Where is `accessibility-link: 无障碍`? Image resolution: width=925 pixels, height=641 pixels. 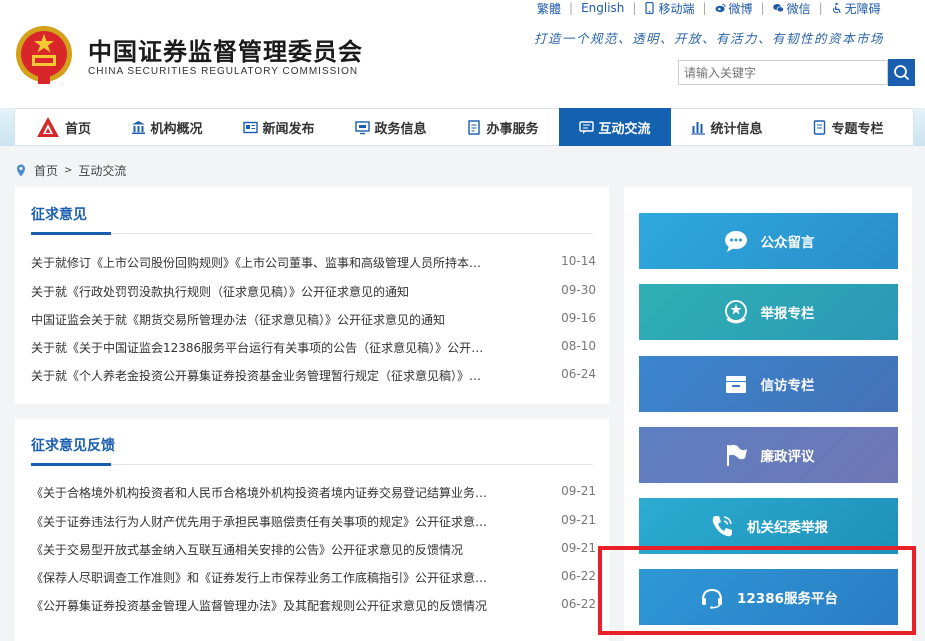
accessibility-link: 无障碍 is located at coordinates (856, 8).